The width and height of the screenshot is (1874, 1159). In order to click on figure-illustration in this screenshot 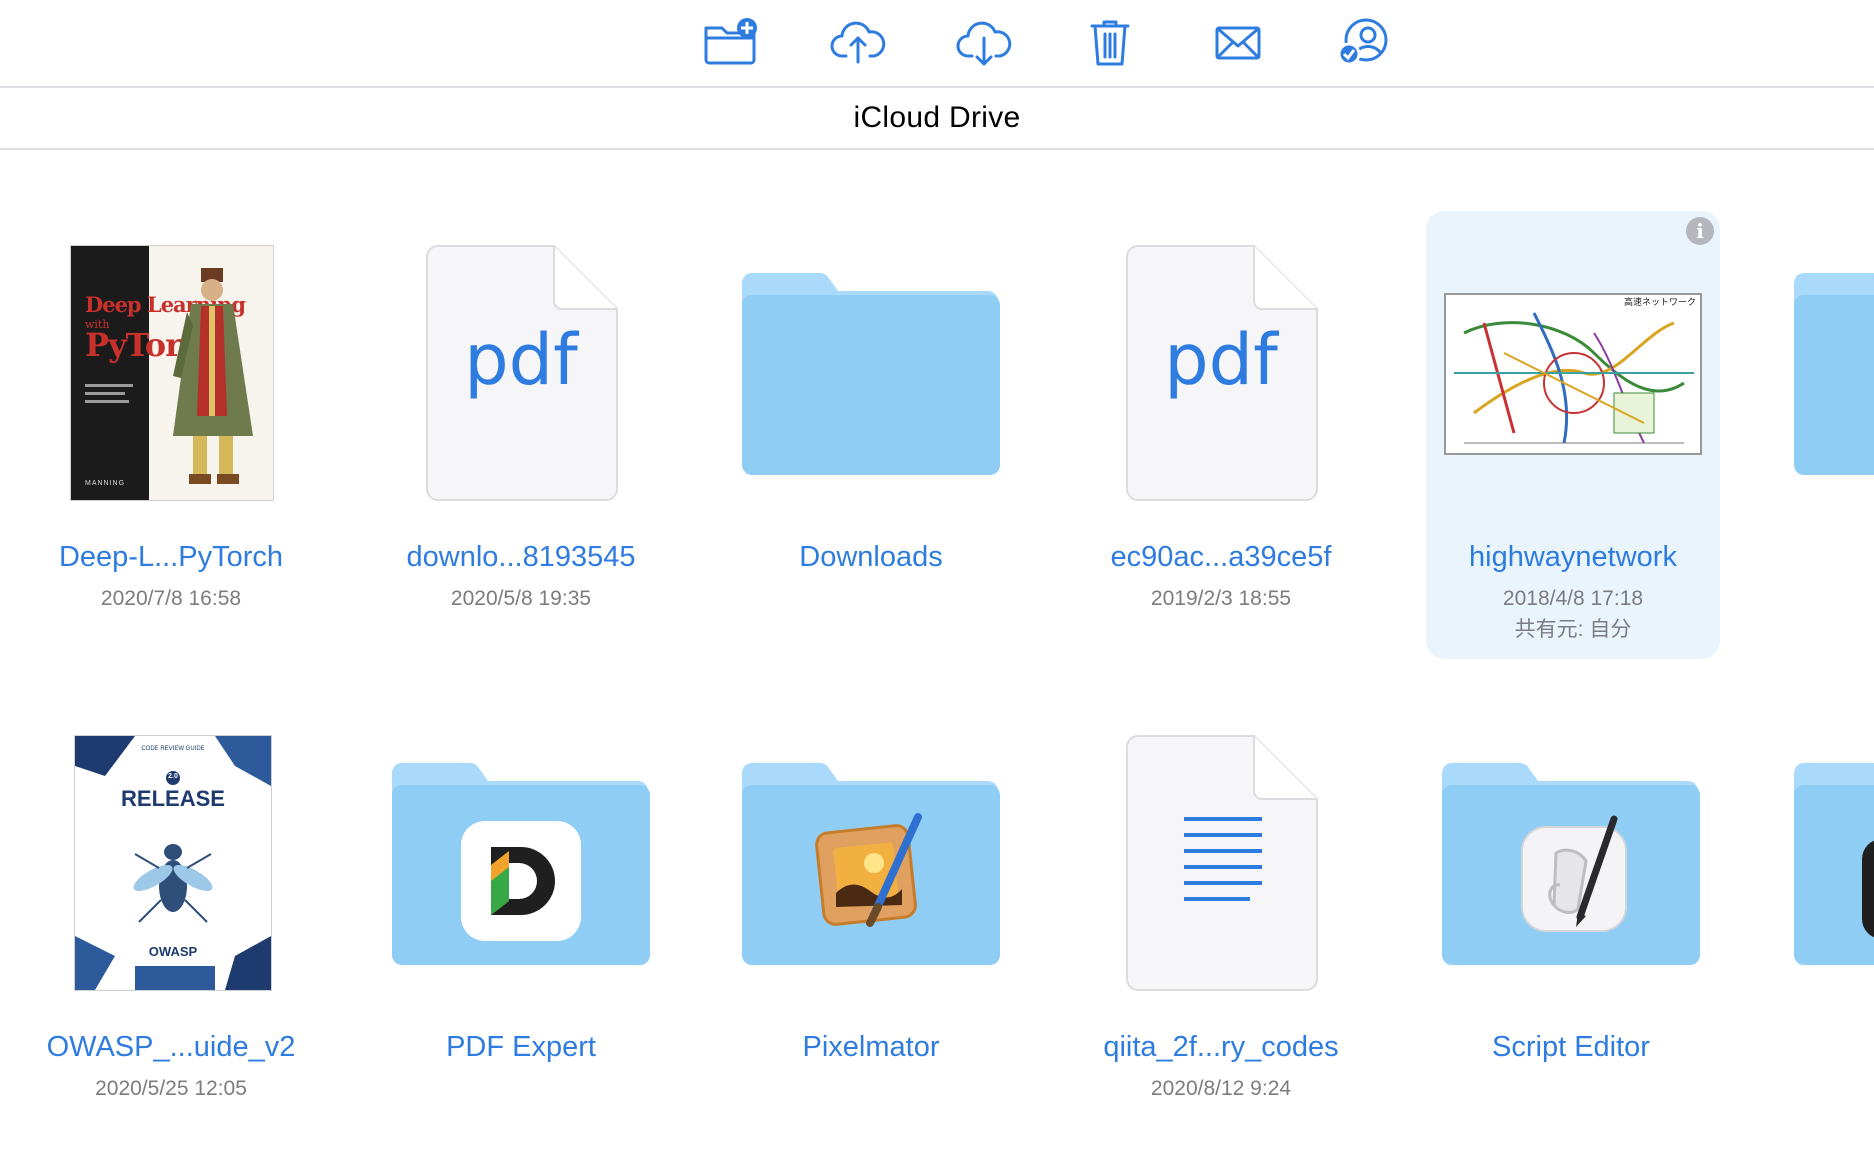, I will do `click(213, 376)`.